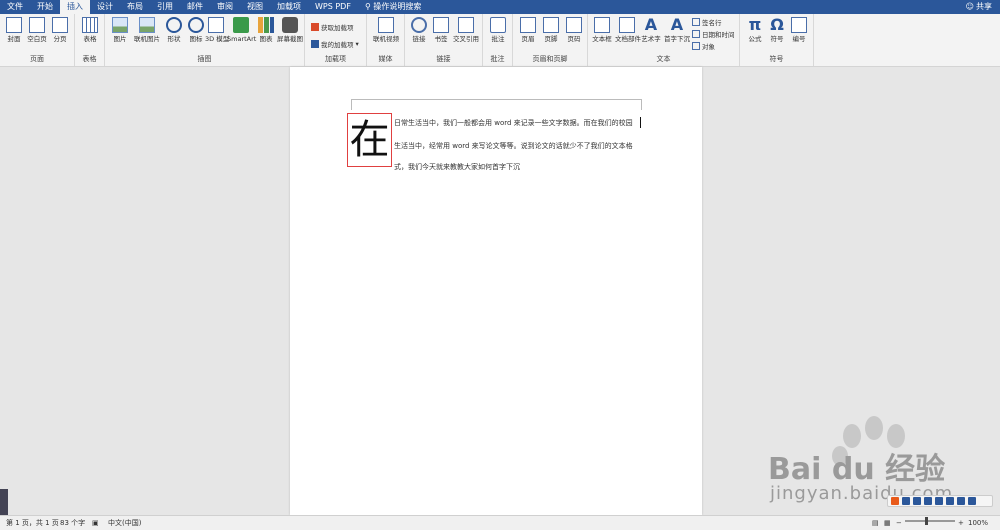 Image resolution: width=1000 pixels, height=530 pixels. What do you see at coordinates (45, 7) in the screenshot?
I see `tab-home: 开始` at bounding box center [45, 7].